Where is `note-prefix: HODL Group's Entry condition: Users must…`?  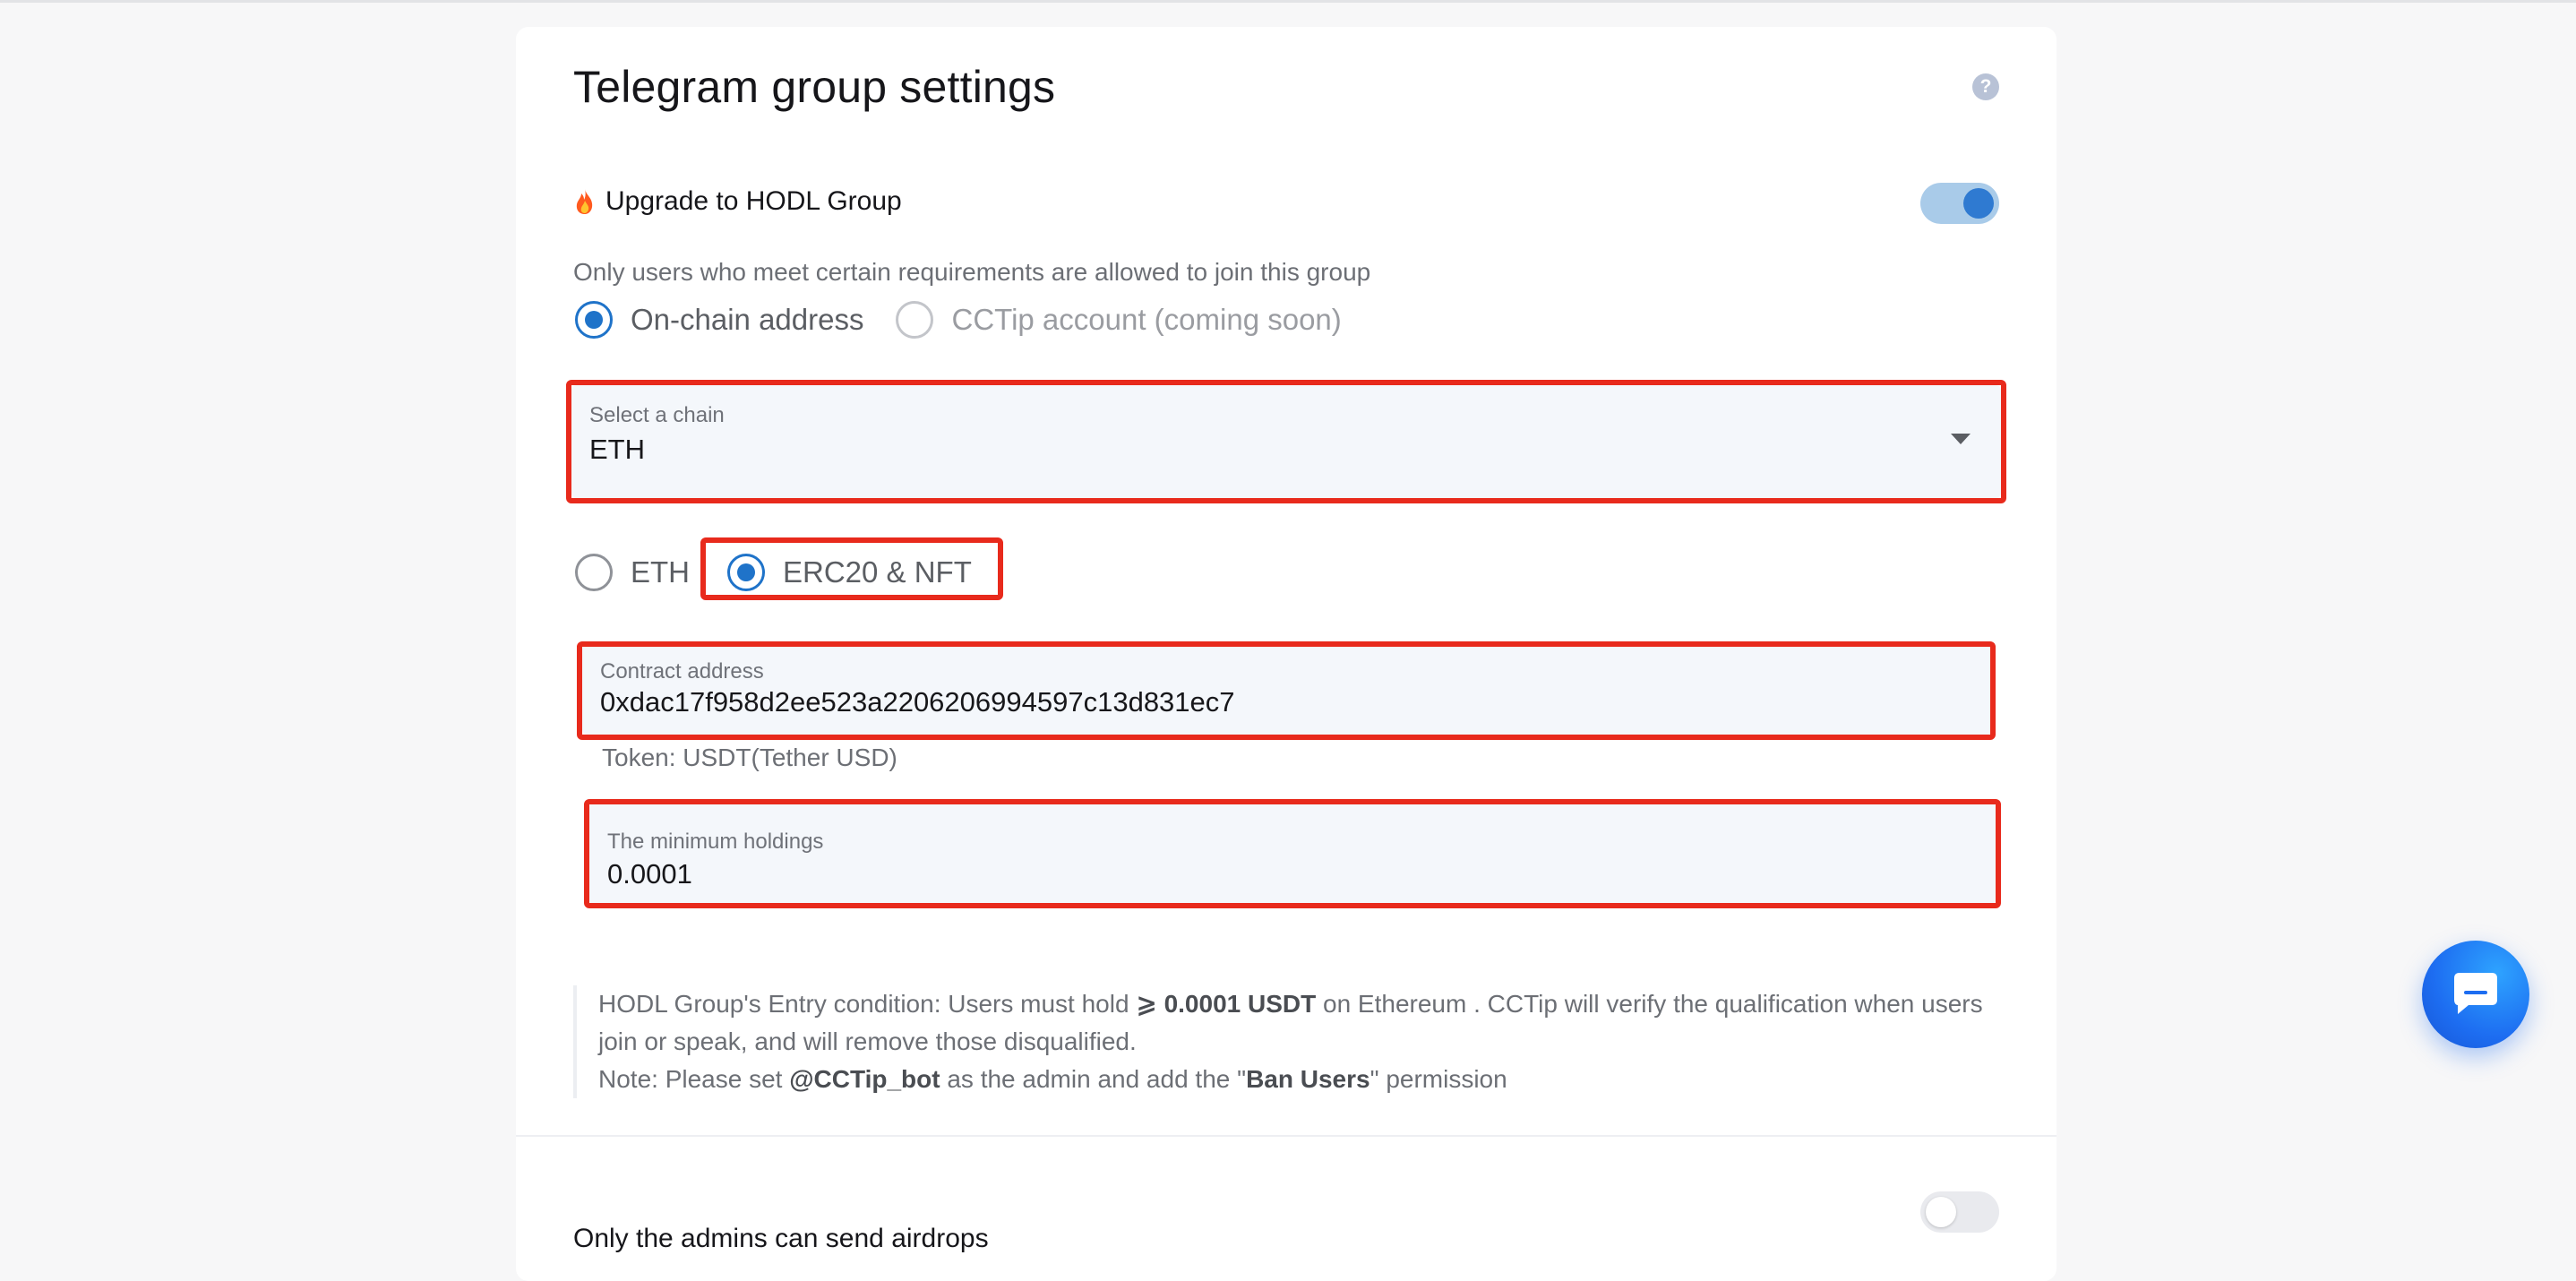
note-prefix: HODL Group's Entry condition: Users must… is located at coordinates (867, 1004).